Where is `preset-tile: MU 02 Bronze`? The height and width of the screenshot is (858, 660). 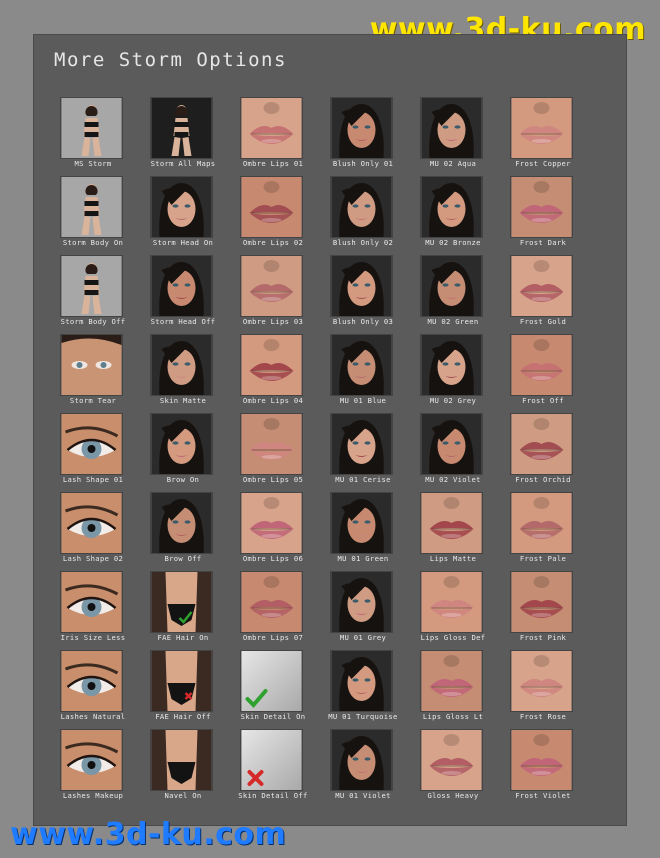
preset-tile: MU 02 Bronze is located at coordinates (453, 215).